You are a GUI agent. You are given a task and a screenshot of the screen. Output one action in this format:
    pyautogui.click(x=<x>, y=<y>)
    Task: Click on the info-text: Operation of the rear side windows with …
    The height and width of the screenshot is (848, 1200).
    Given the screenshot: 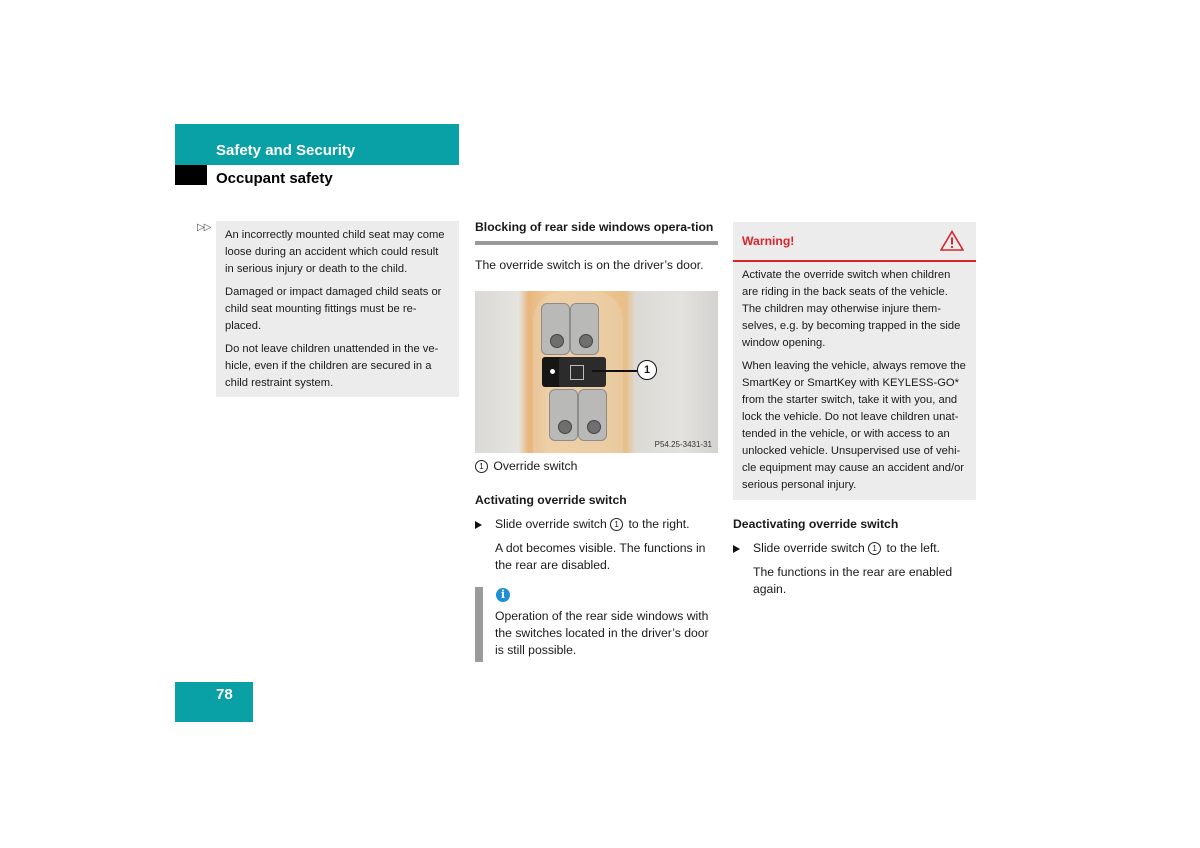 What is the action you would take?
    pyautogui.click(x=602, y=633)
    